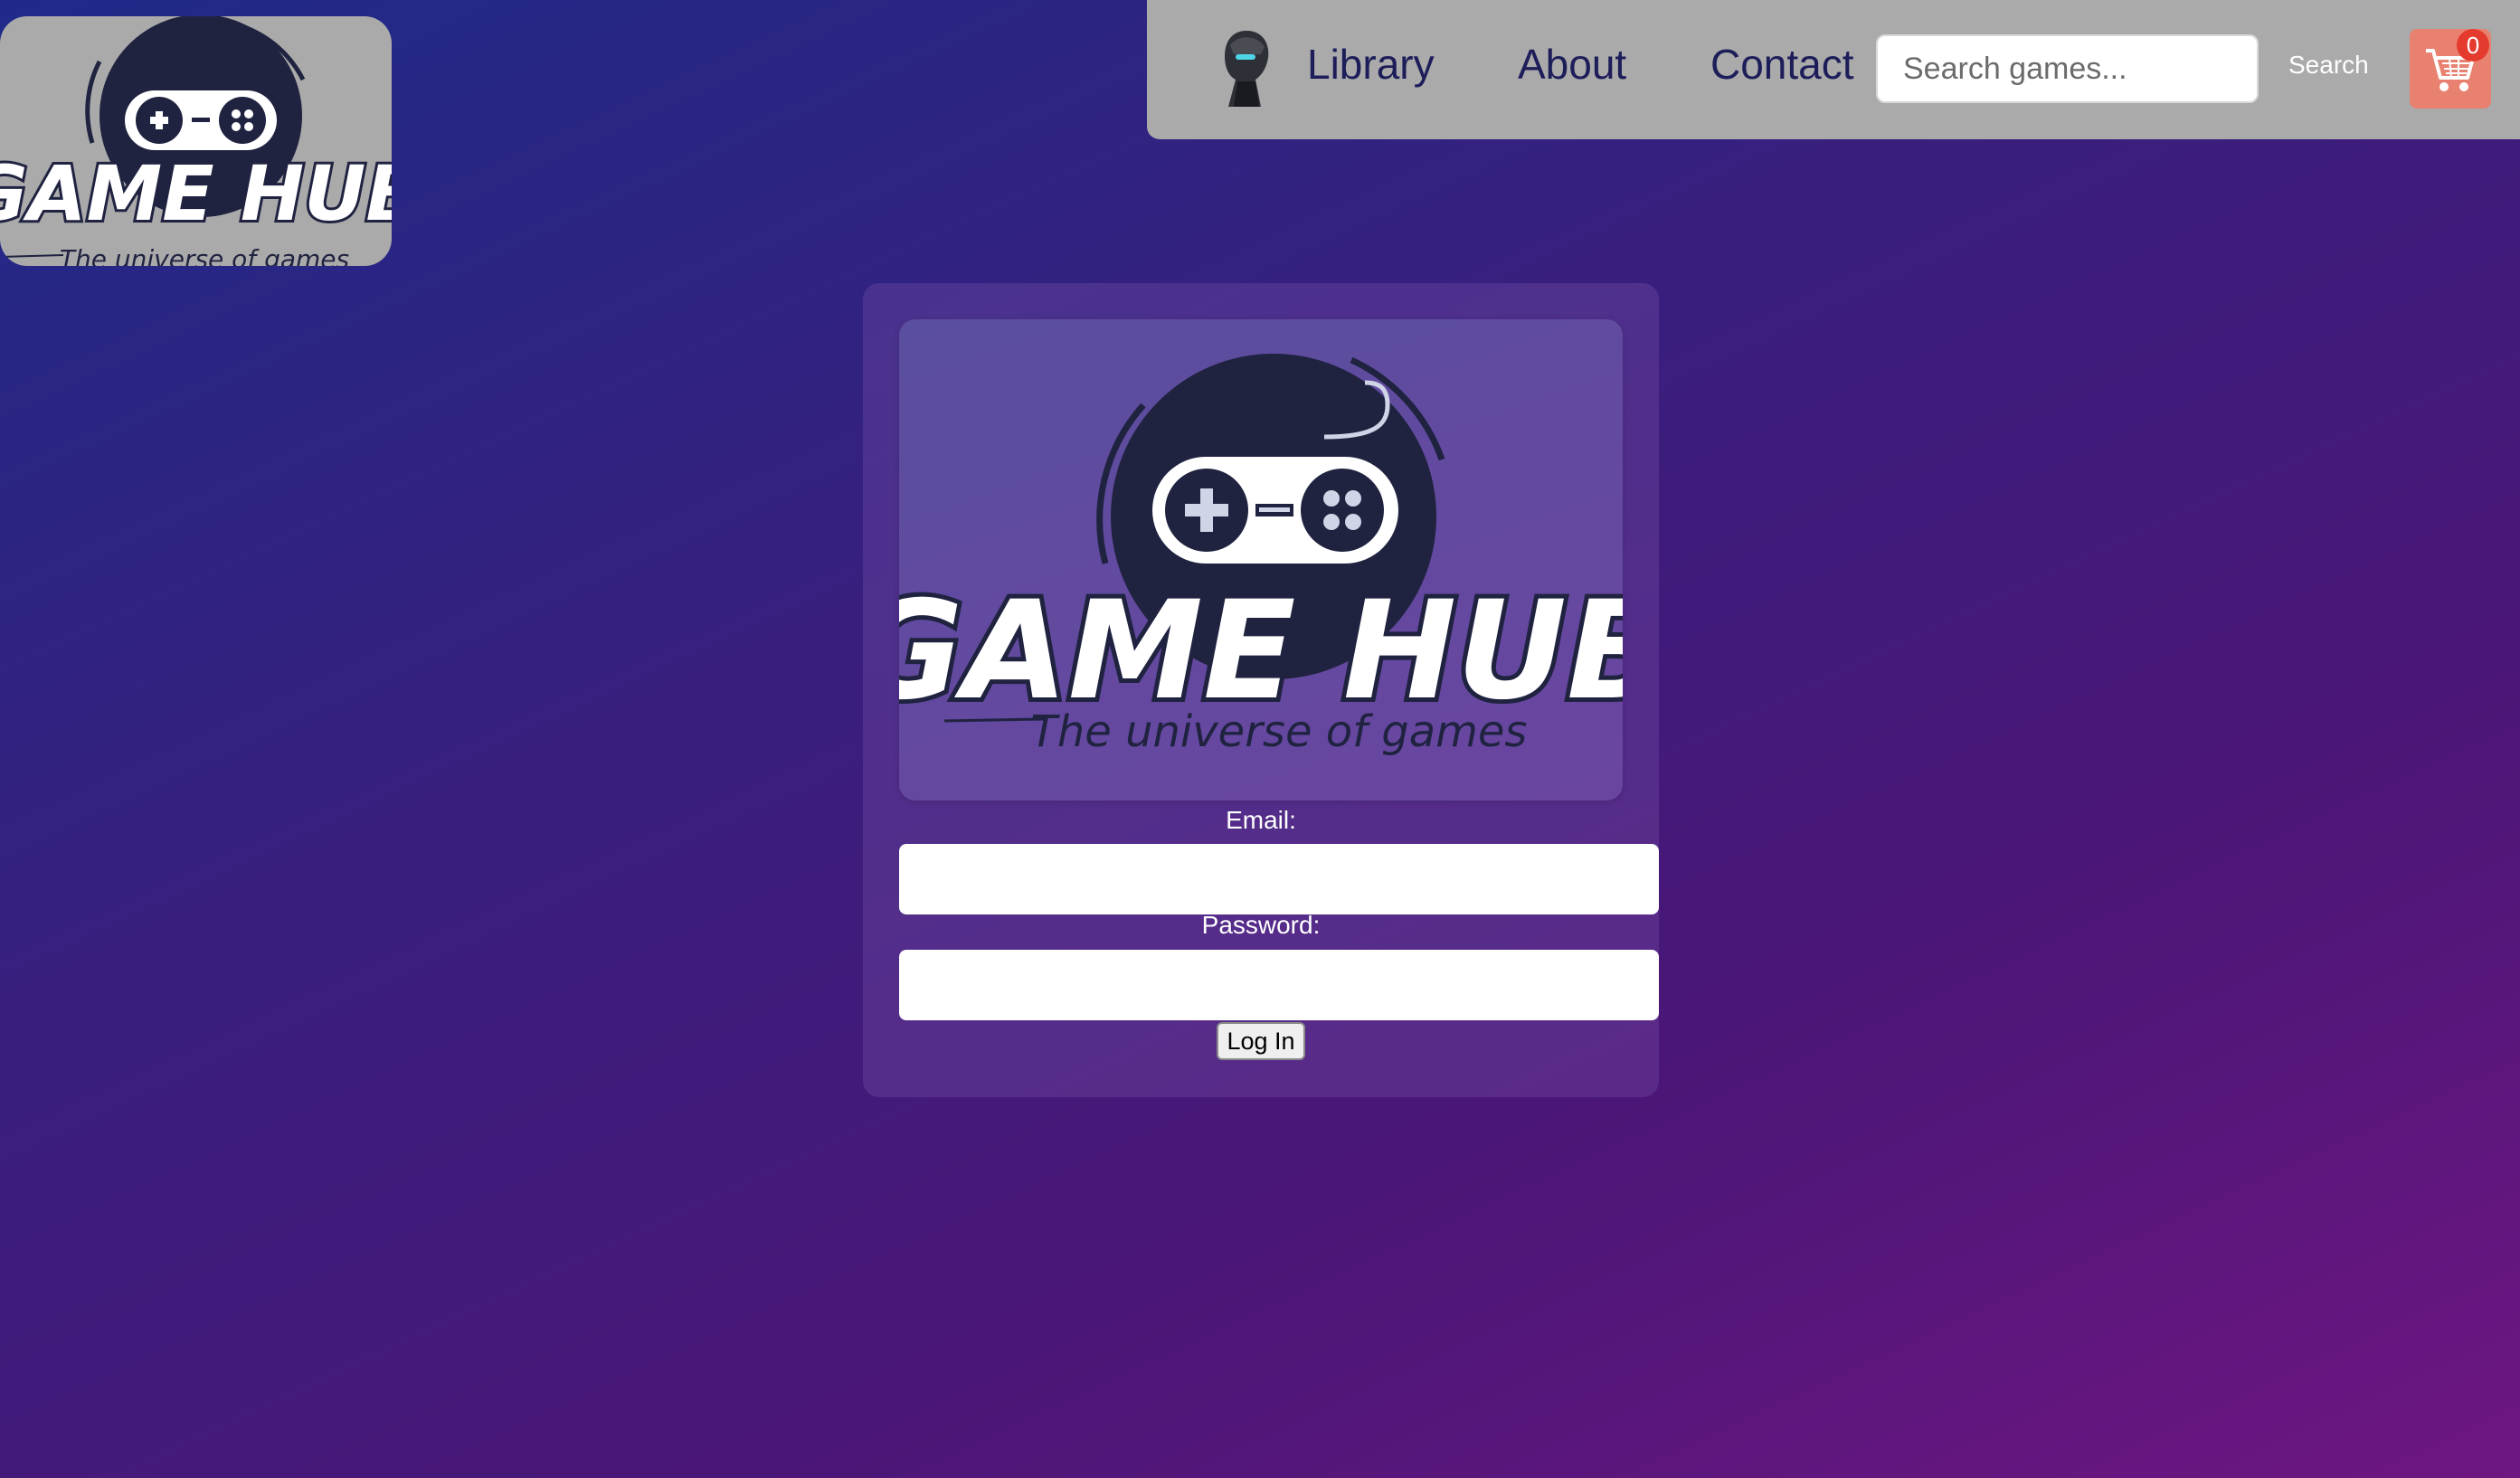  I want to click on corner-logo: GAME HUB The universe of games, so click(196, 141).